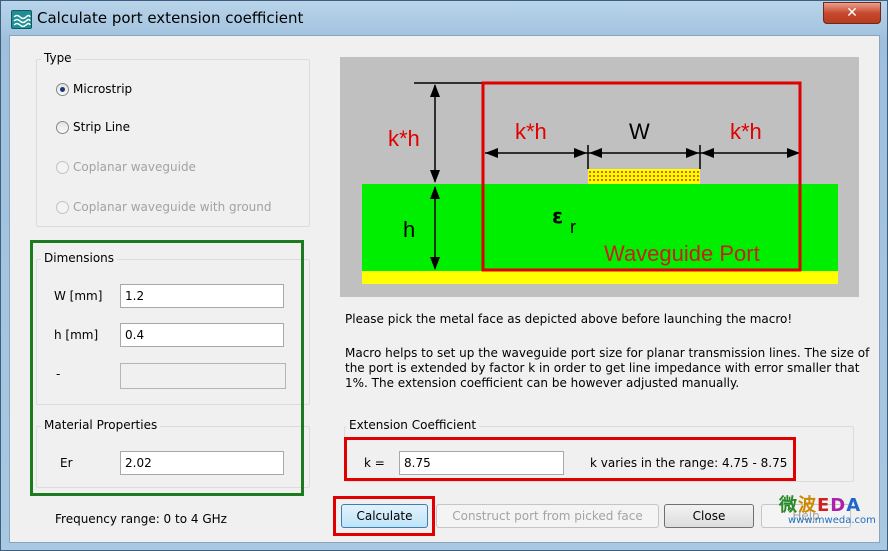 Image resolution: width=888 pixels, height=551 pixels. What do you see at coordinates (167, 368) in the screenshot?
I see `dimensions-highlight` at bounding box center [167, 368].